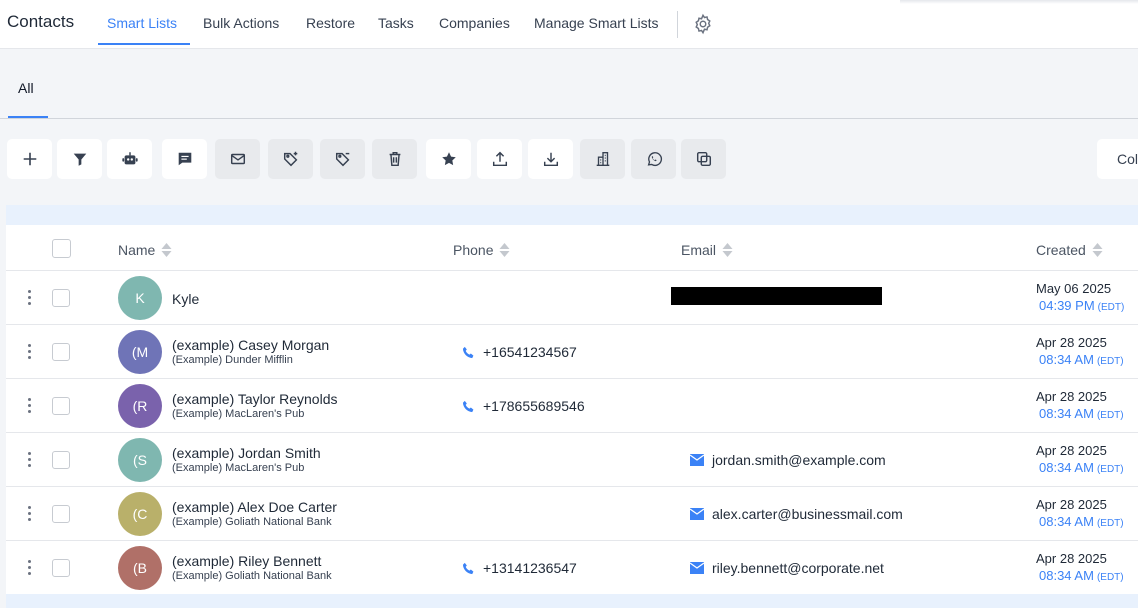 The width and height of the screenshot is (1138, 608). Describe the element at coordinates (342, 159) in the screenshot. I see `remove-tag-button` at that location.